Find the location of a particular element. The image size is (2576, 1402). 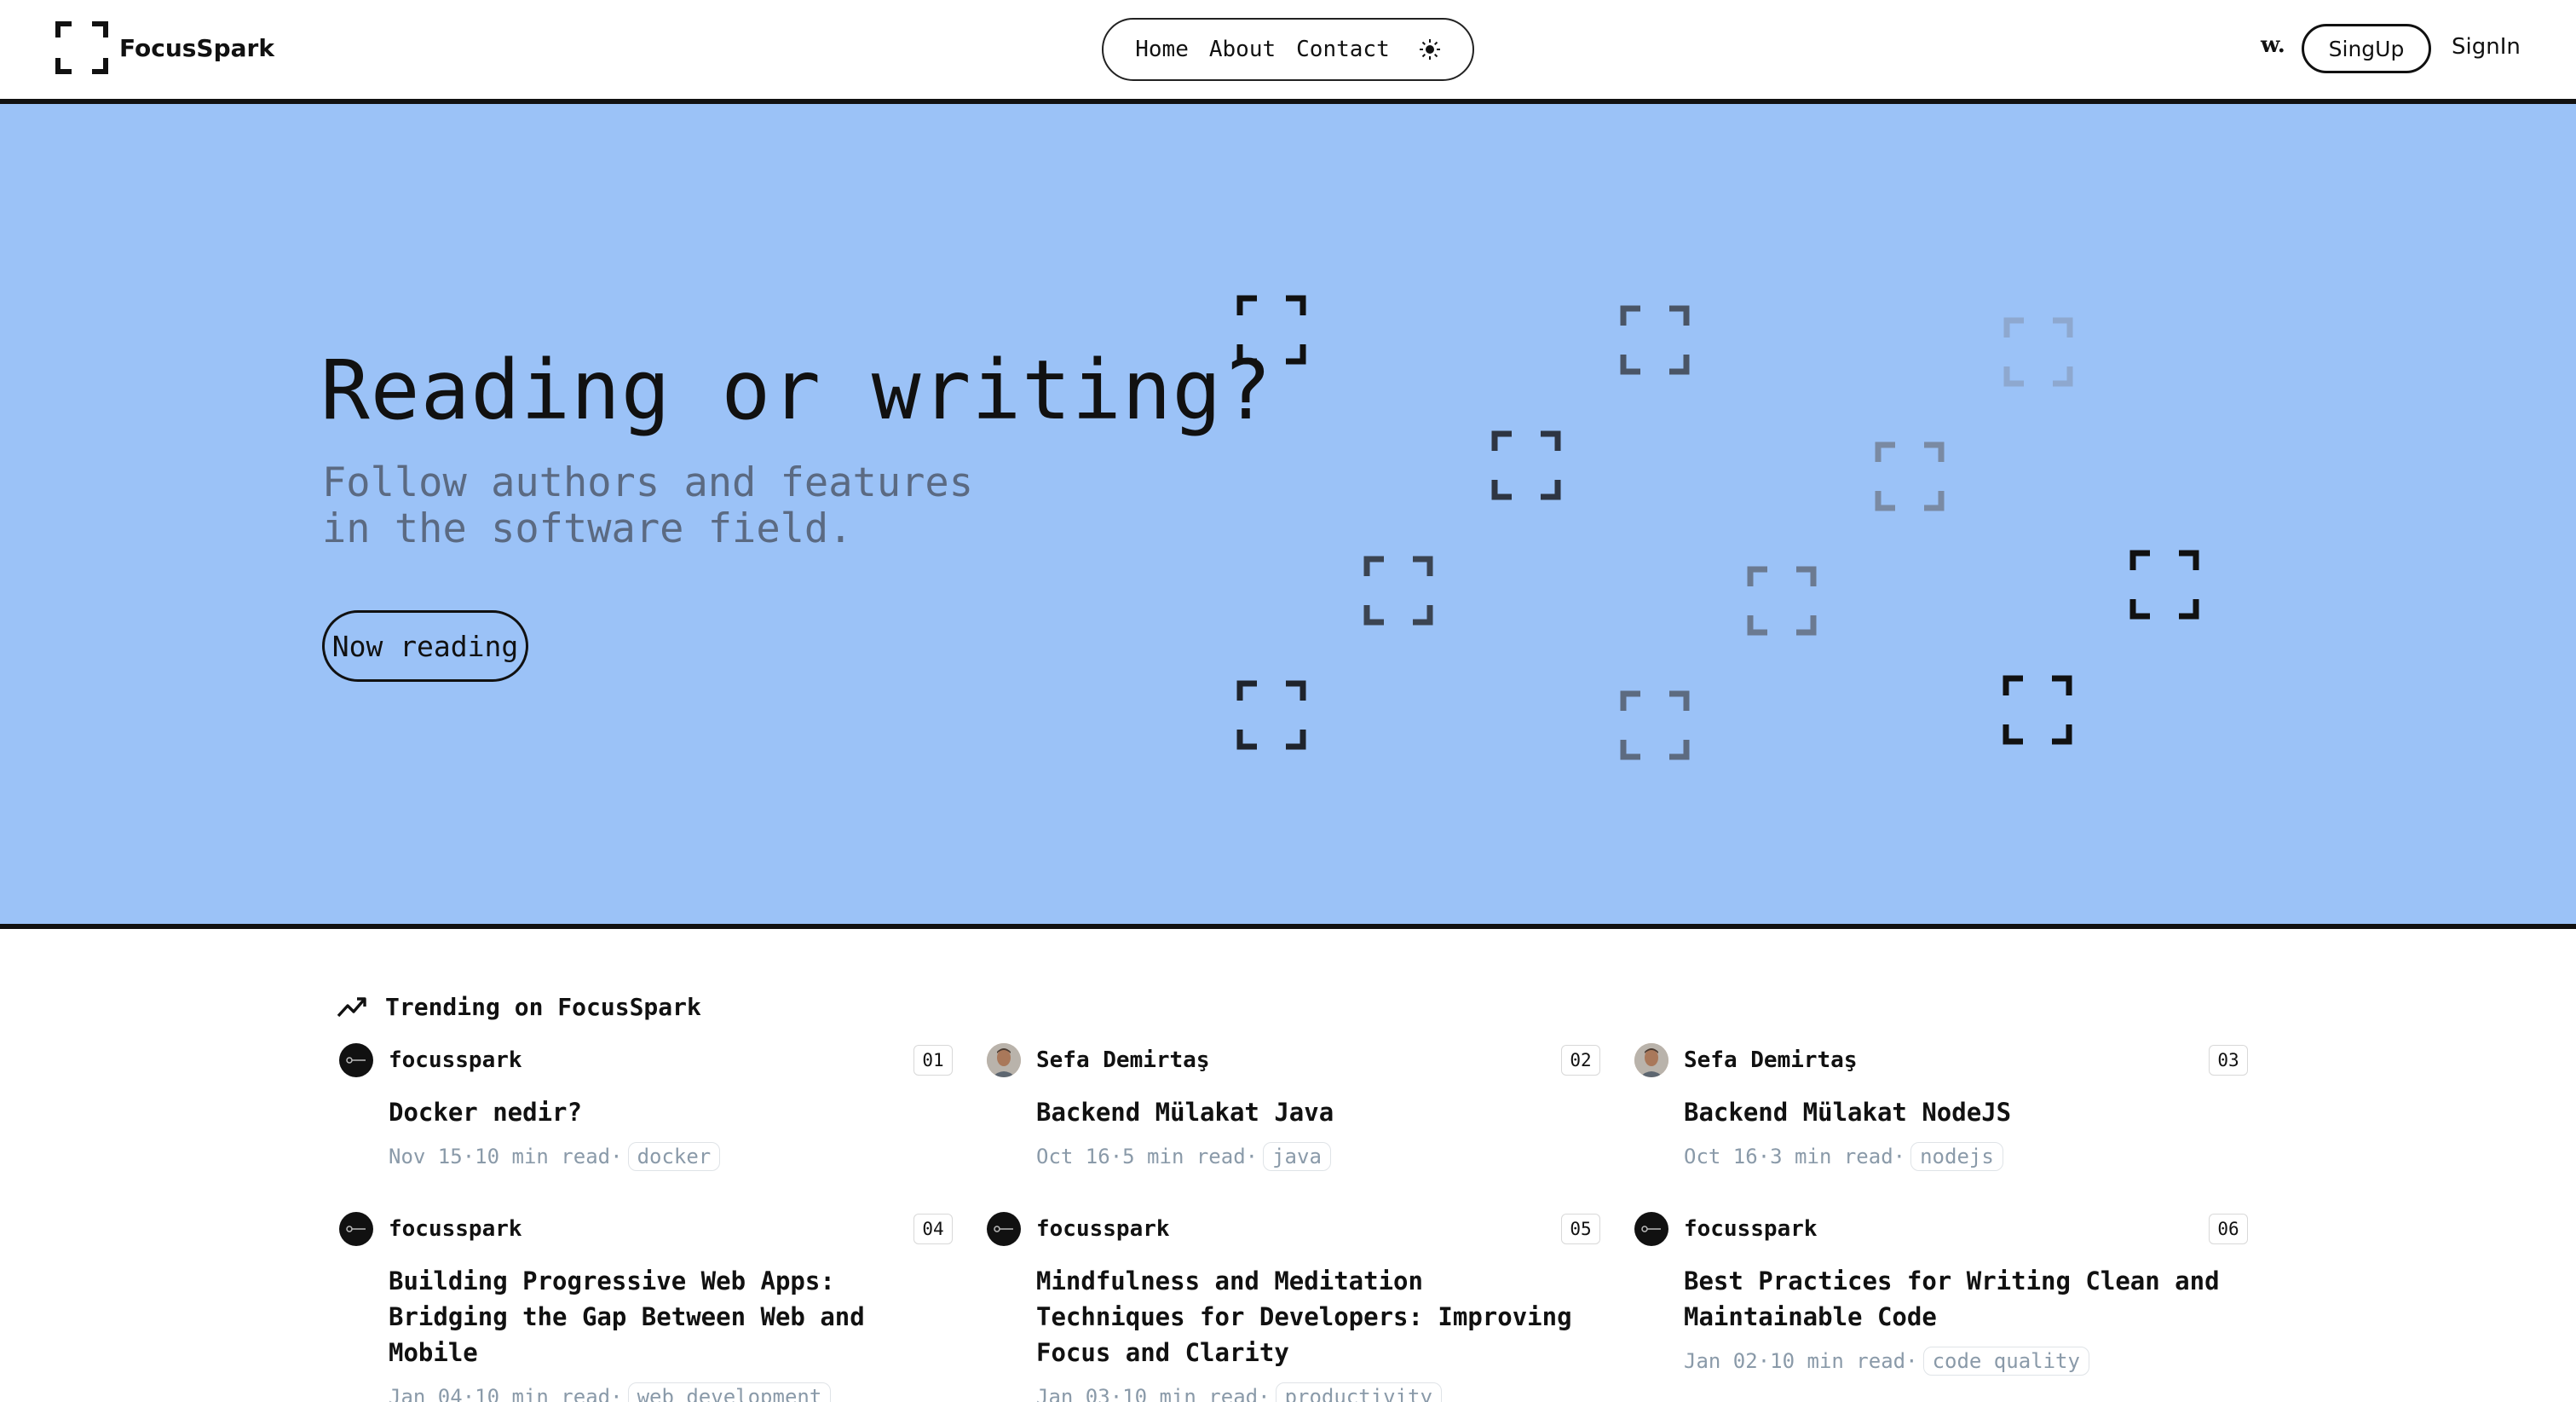

hero-title: Reading or writing? is located at coordinates (796, 390).